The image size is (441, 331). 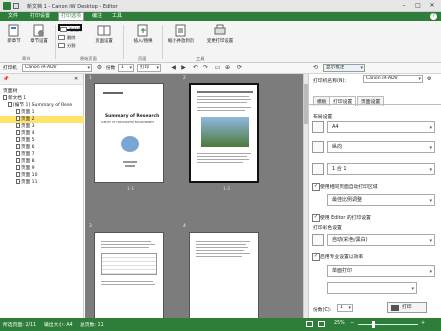 What do you see at coordinates (71, 16) in the screenshot?
I see `menu-print-options: 打印选项` at bounding box center [71, 16].